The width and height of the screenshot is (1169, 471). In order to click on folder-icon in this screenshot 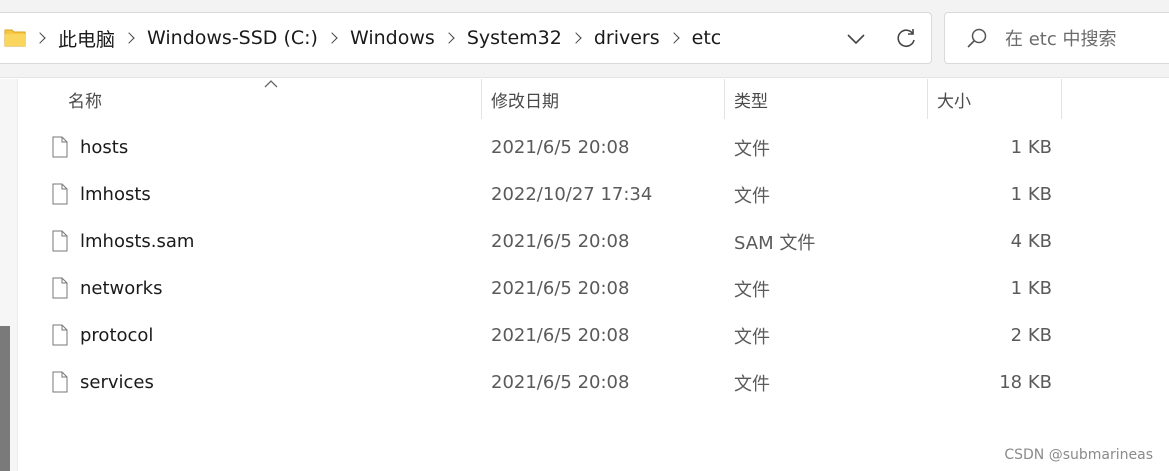, I will do `click(15, 38)`.